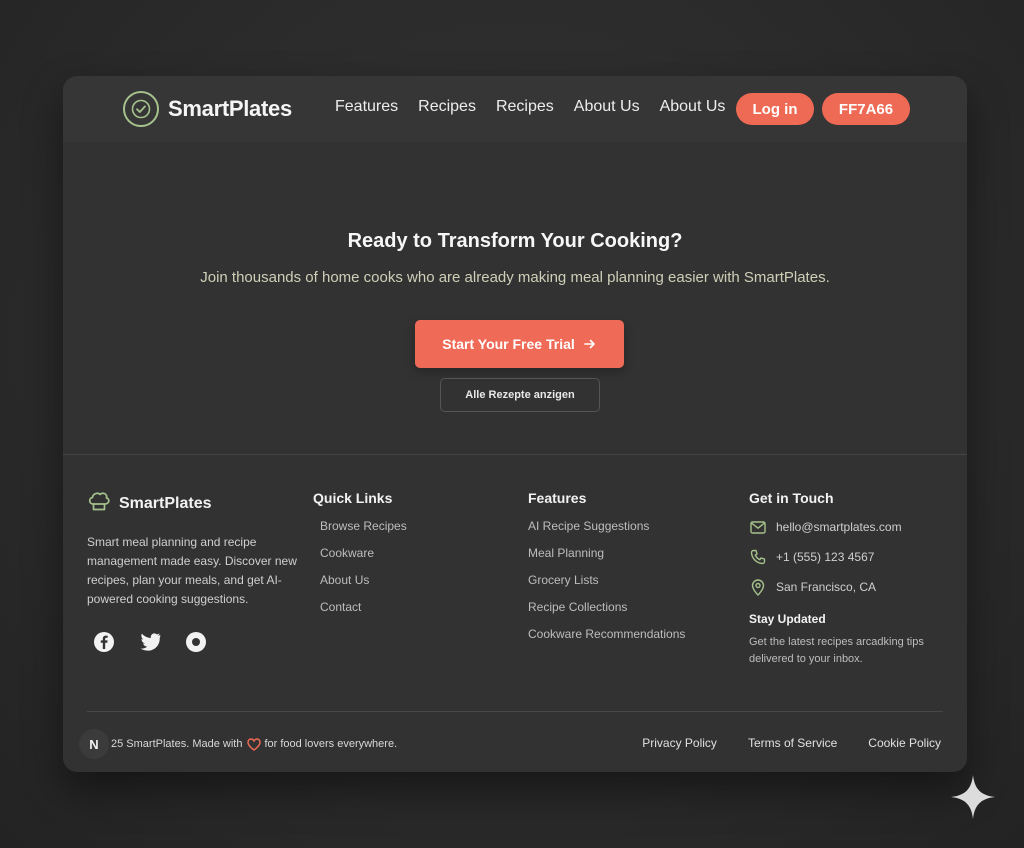  Describe the element at coordinates (520, 395) in the screenshot. I see `view-all-recipes-button: Alle Rezepte anzigen` at that location.